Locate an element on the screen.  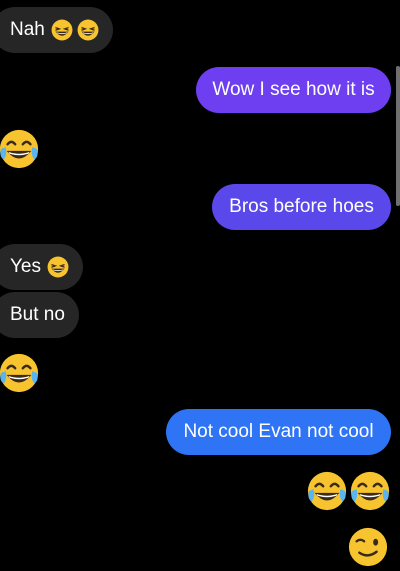
message-text: Not cool Evan not cool is located at coordinates (278, 431).